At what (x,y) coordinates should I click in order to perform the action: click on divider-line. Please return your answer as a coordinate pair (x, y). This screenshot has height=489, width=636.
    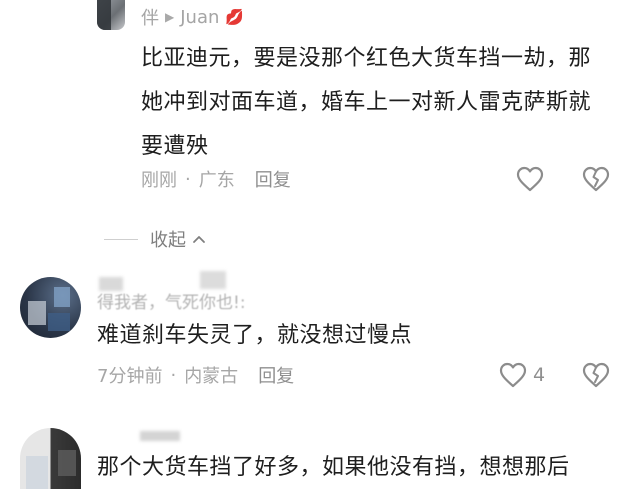
    Looking at the image, I should click on (121, 239).